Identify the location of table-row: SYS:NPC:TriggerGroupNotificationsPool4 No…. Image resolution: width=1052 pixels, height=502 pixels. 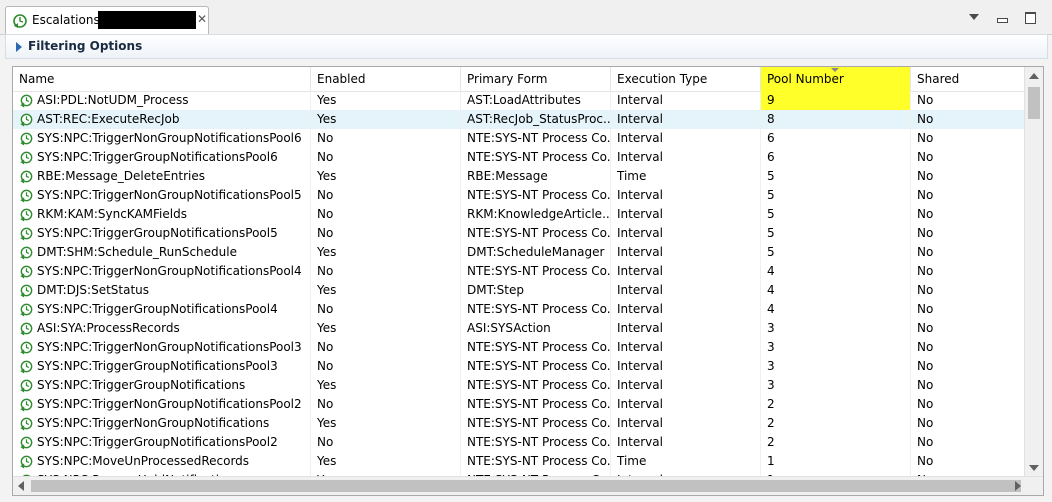
(519, 309).